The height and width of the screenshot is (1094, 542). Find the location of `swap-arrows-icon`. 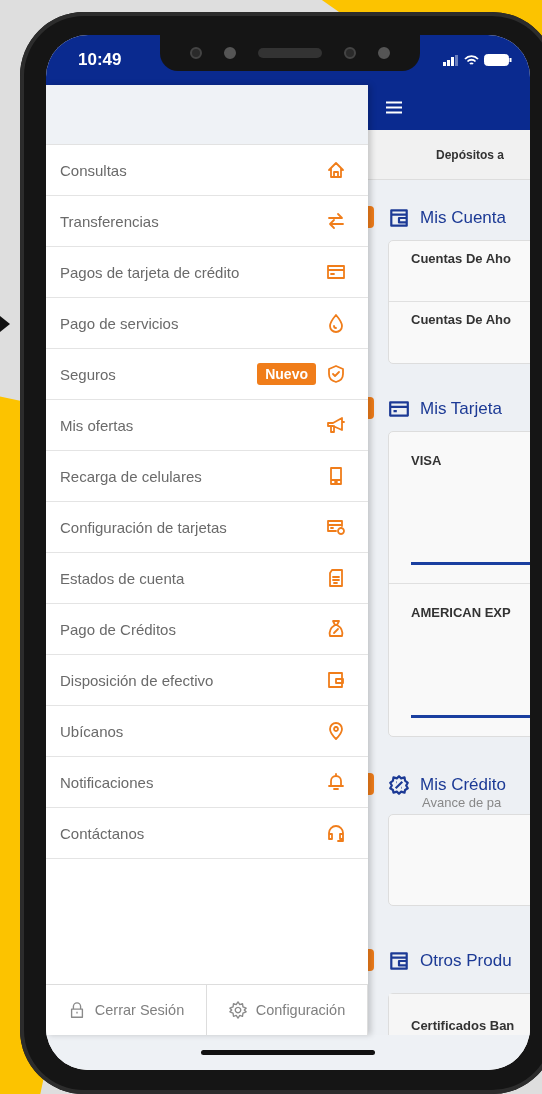

swap-arrows-icon is located at coordinates (336, 221).